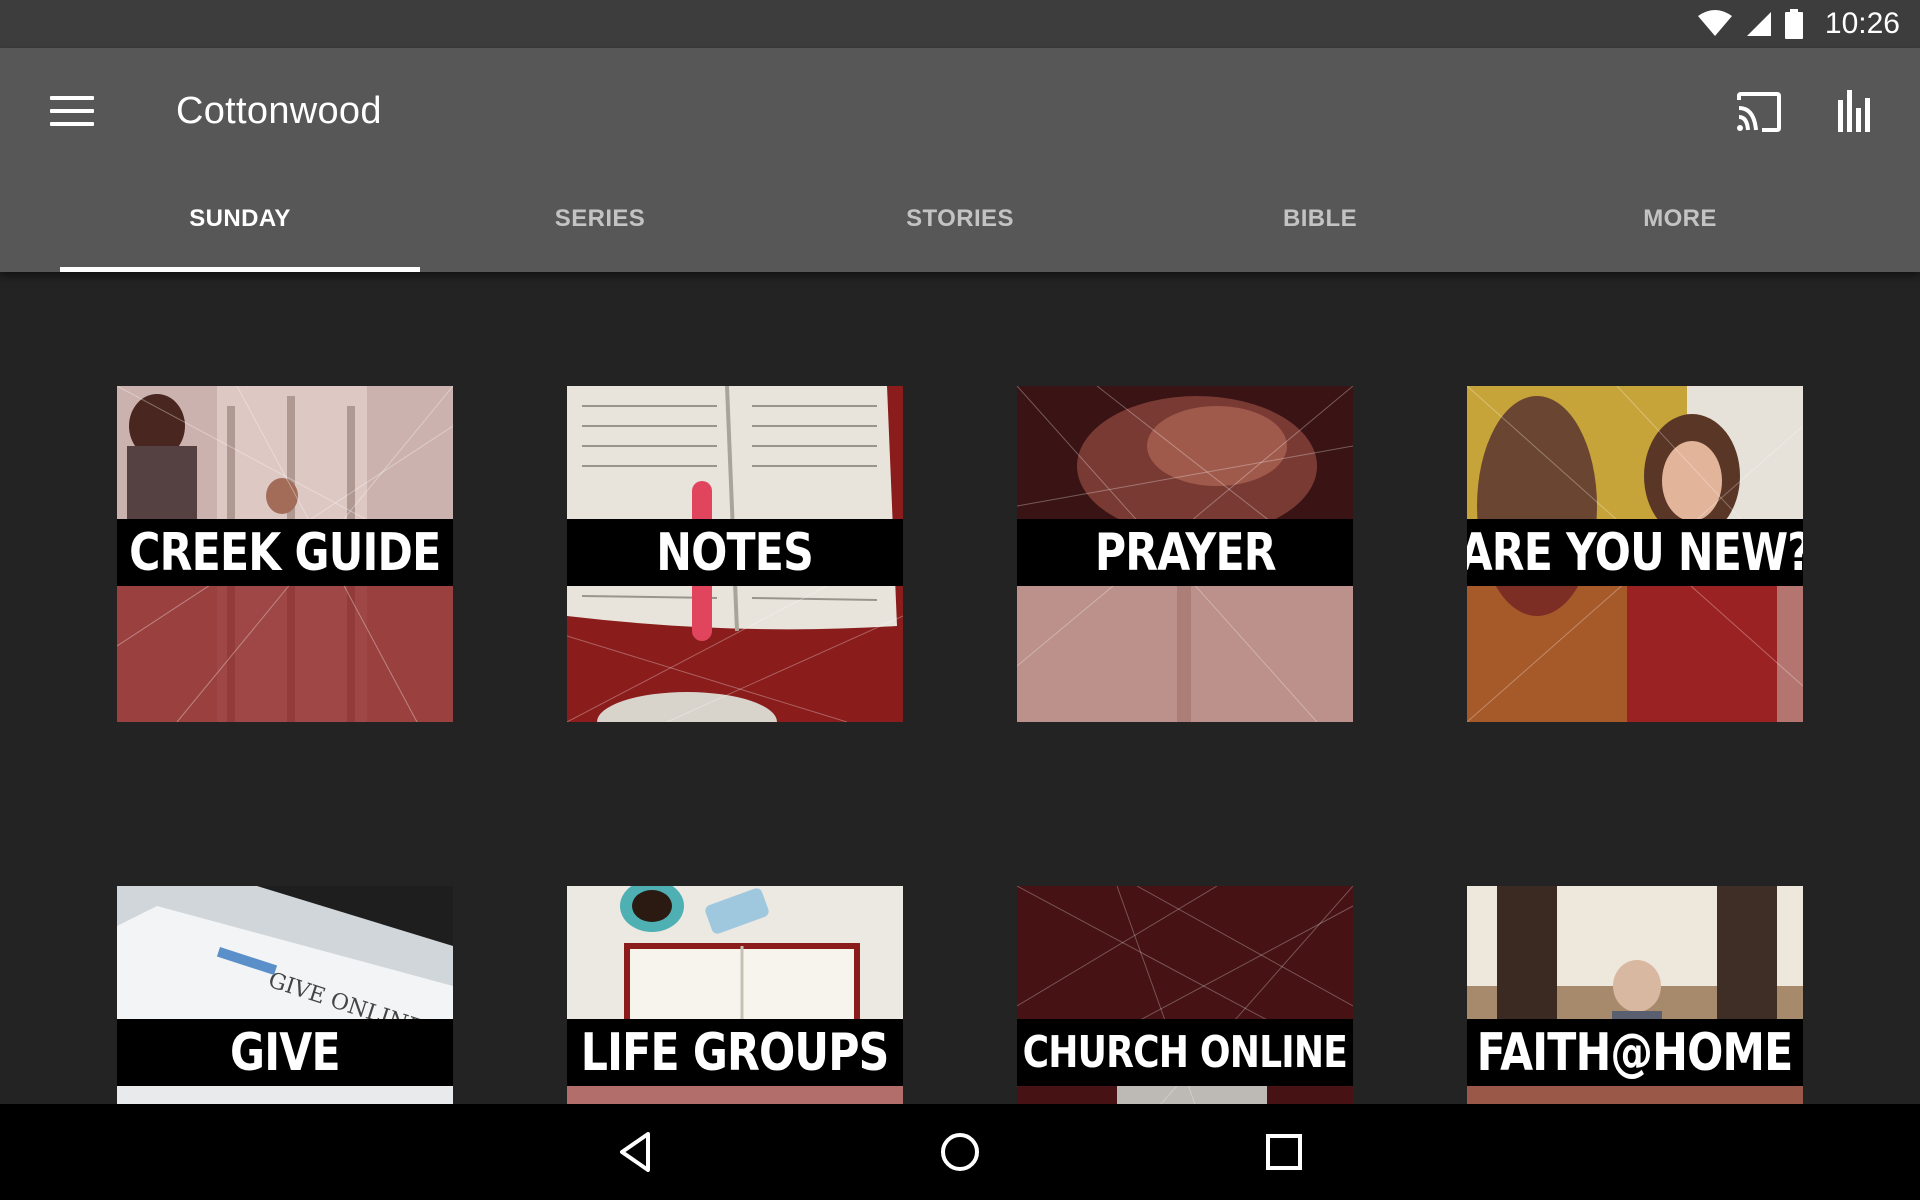 This screenshot has width=1920, height=1200. I want to click on tile-label: CHURCH ONLINE, so click(1185, 1052).